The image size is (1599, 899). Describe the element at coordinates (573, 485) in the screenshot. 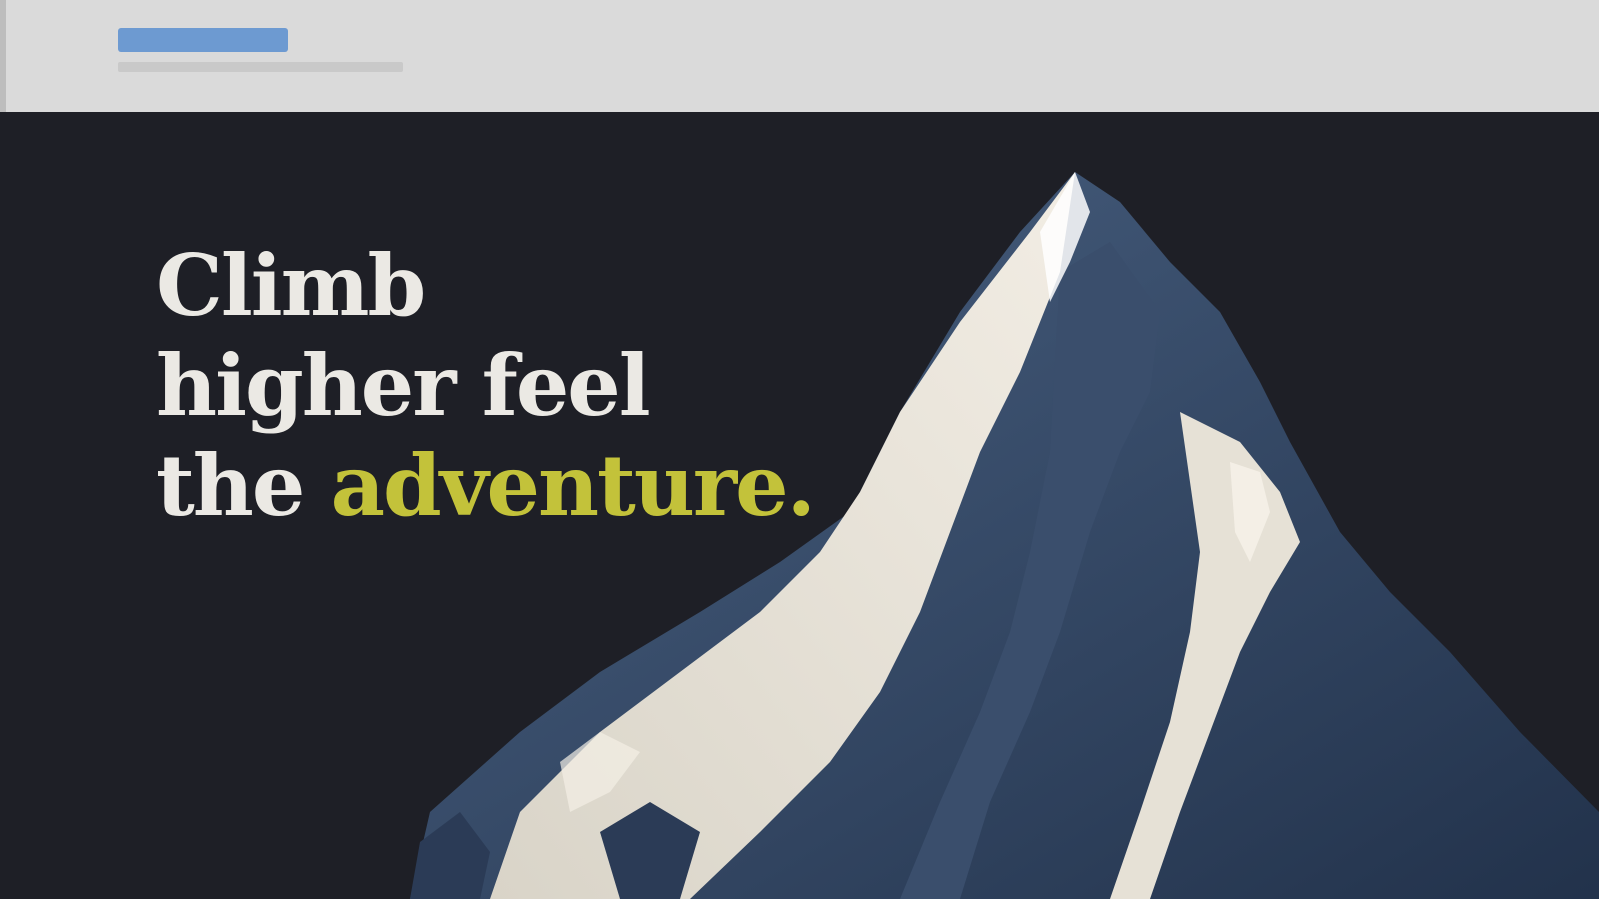

I see `headline-accent-word: adventure.` at that location.